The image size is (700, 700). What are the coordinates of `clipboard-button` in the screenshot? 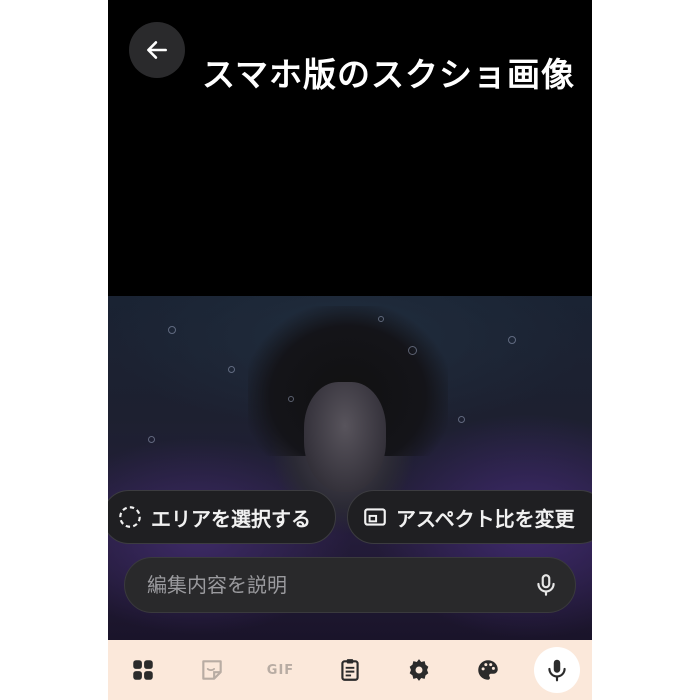 It's located at (349, 670).